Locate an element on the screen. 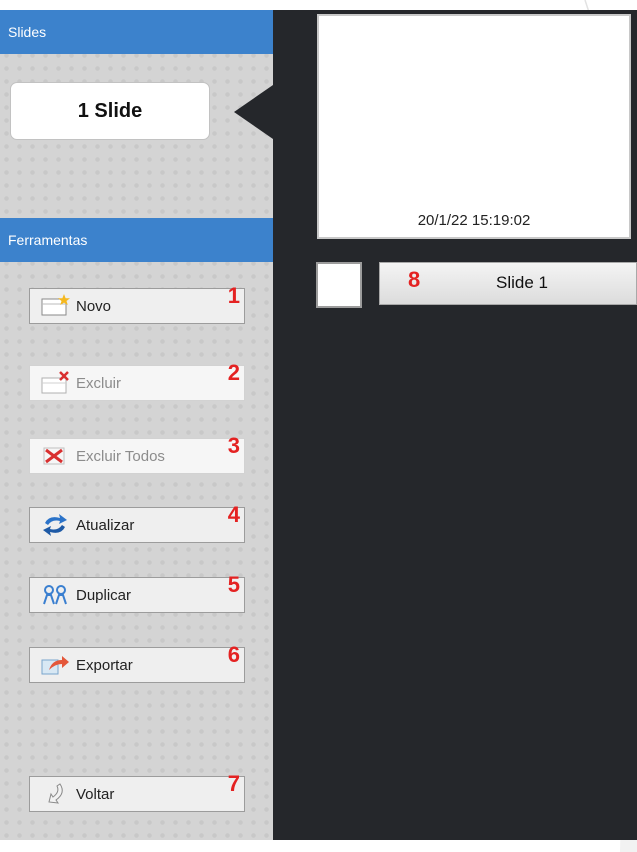 This screenshot has width=637, height=852. slide-thumbnail: 20/1/22 15:19:02 is located at coordinates (474, 126).